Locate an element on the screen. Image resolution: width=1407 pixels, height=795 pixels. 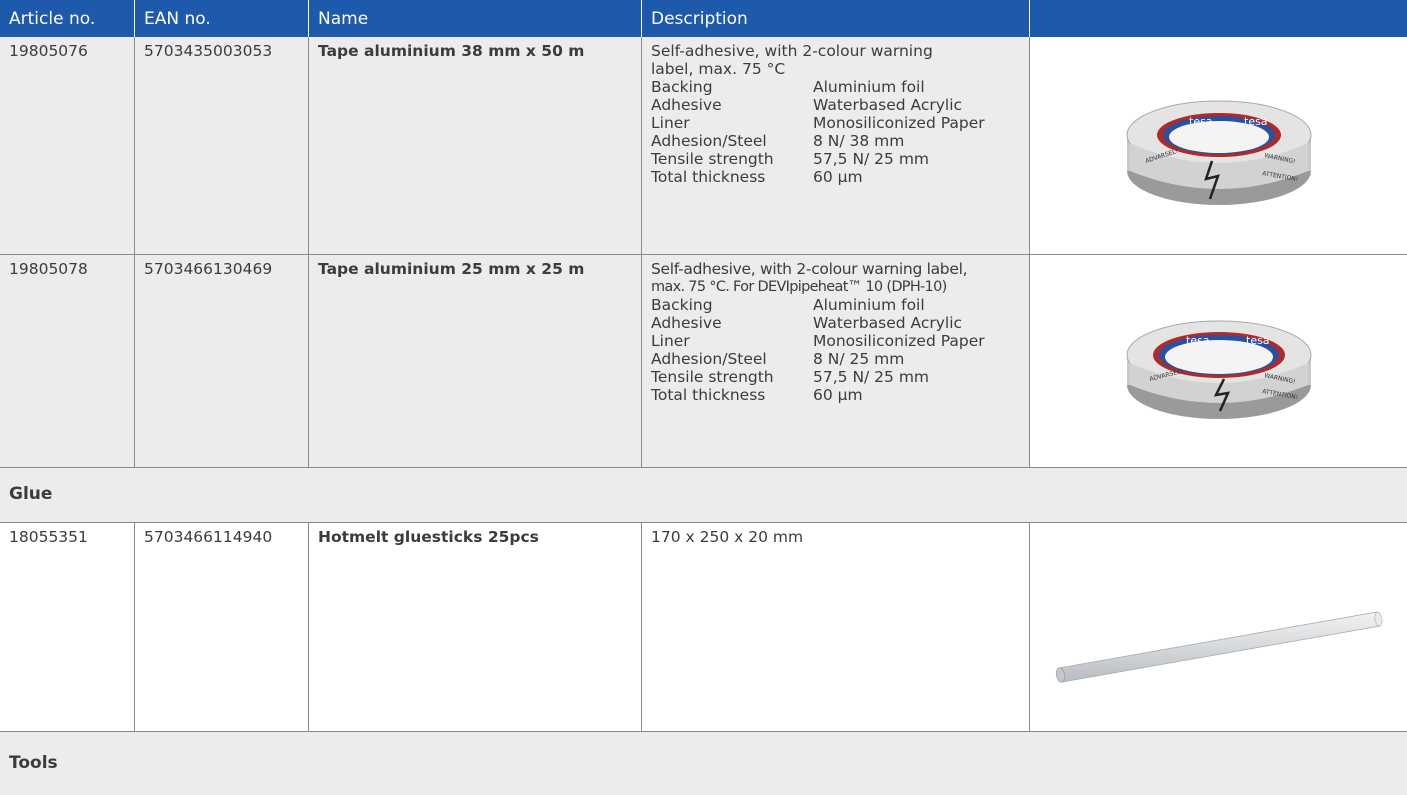
article-number: 19805076 is located at coordinates (67, 145).